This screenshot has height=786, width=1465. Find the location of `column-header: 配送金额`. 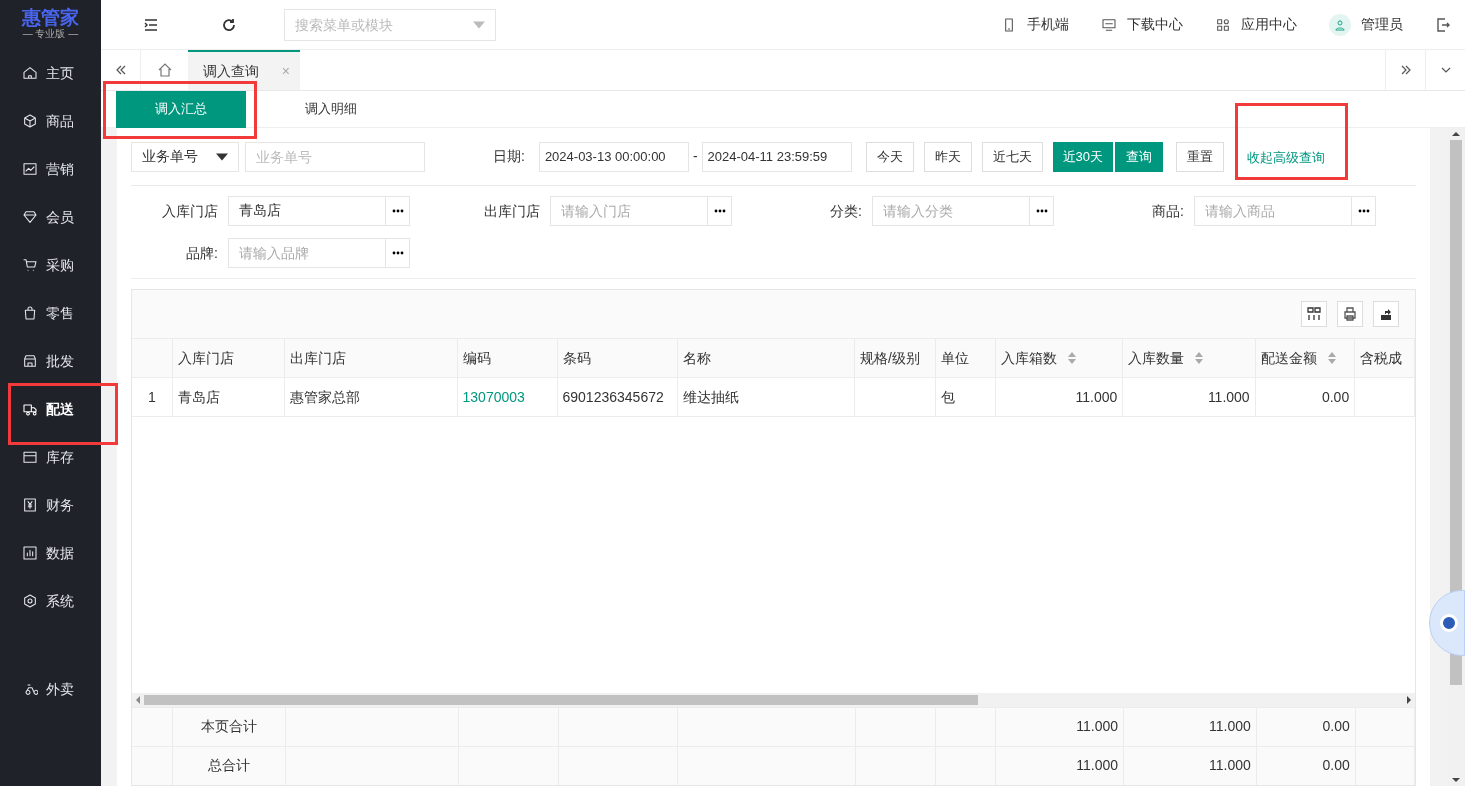

column-header: 配送金额 is located at coordinates (1305, 358).